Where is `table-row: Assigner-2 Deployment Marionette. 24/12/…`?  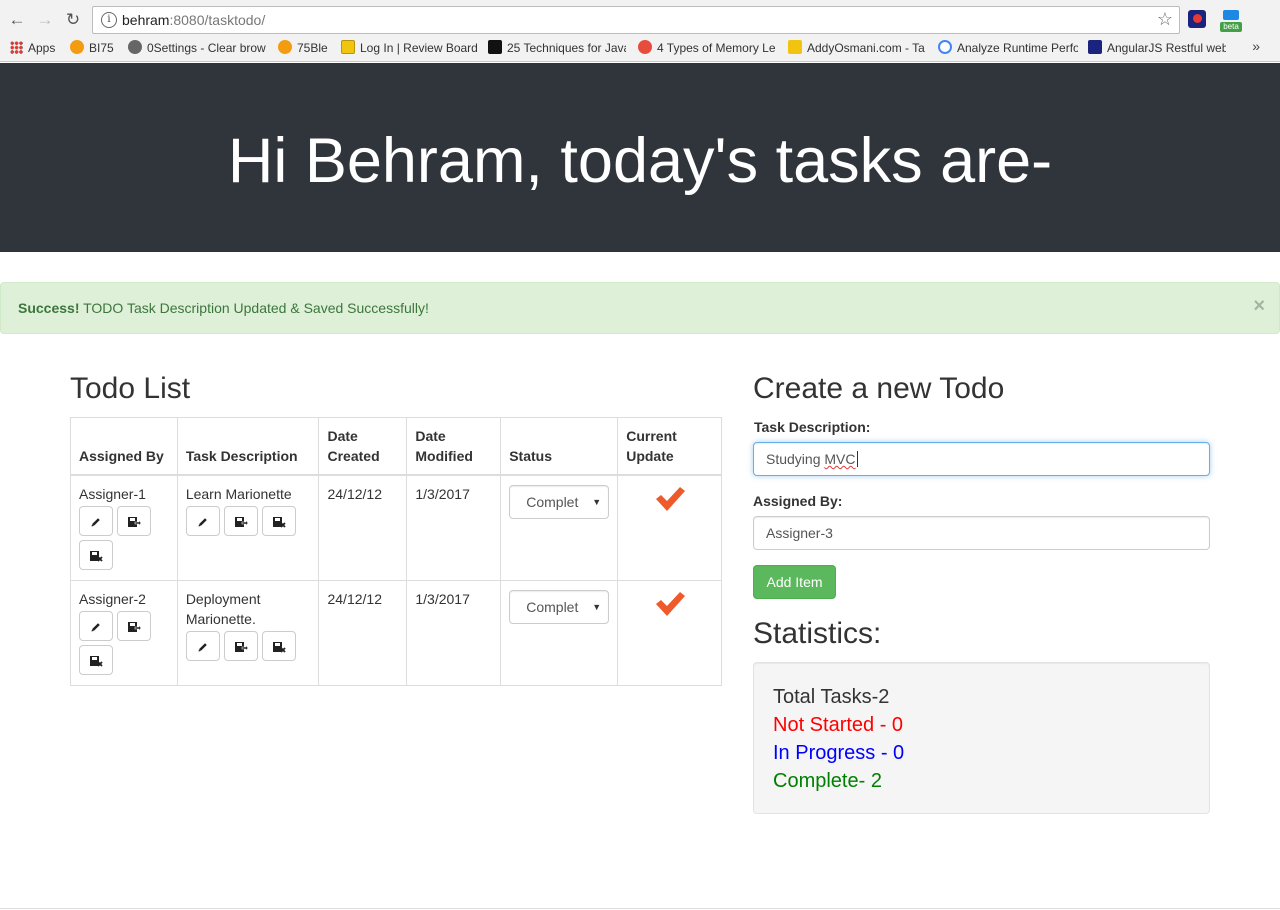 table-row: Assigner-2 Deployment Marionette. 24/12/… is located at coordinates (396, 633).